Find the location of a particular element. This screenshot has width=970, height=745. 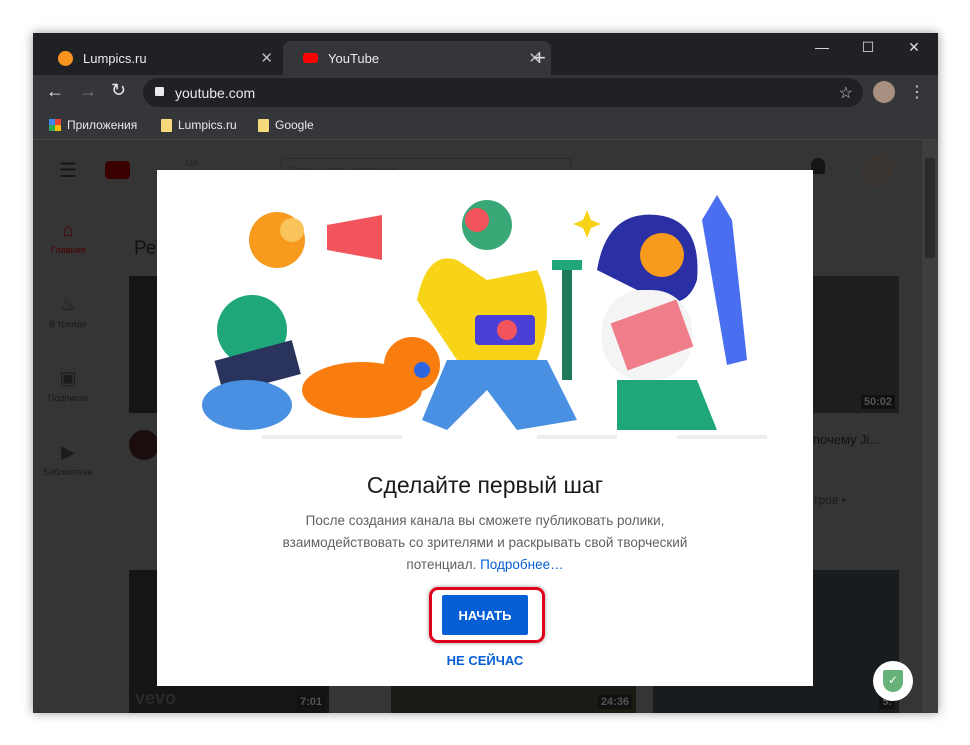

dialog-title: Сделайте первый шаг is located at coordinates (485, 485).